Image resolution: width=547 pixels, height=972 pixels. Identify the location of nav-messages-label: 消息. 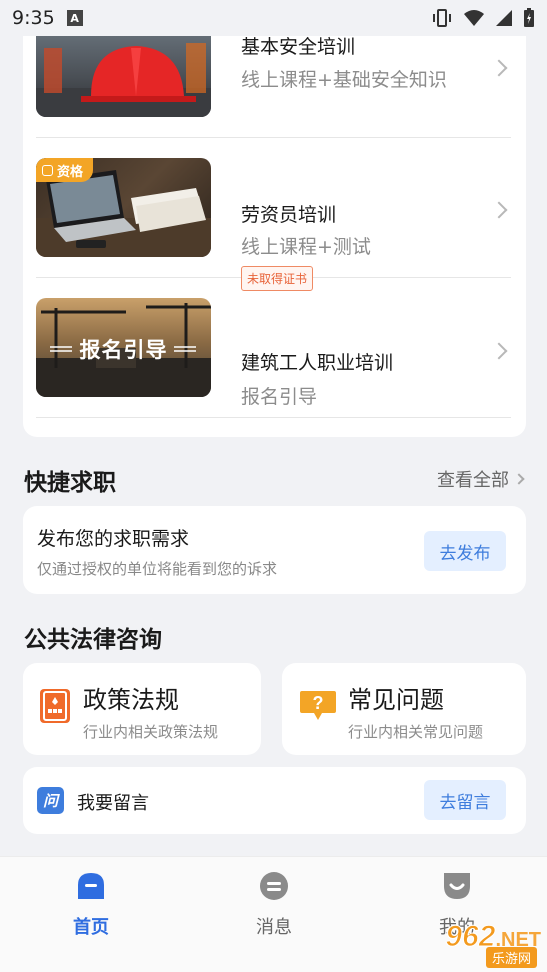
(274, 927).